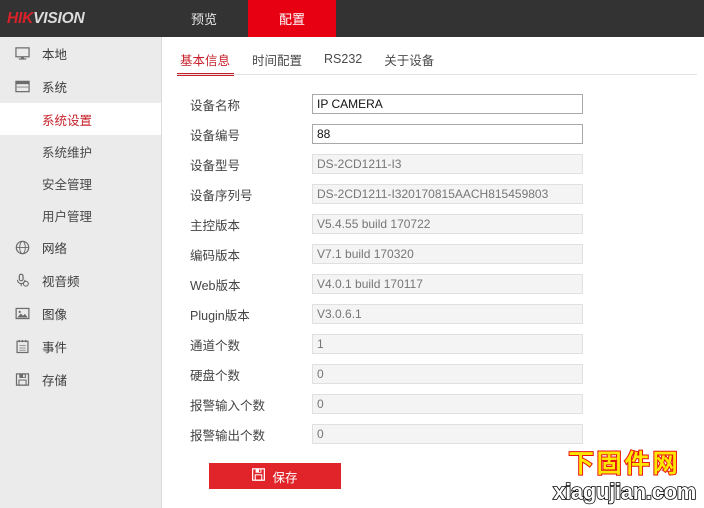 This screenshot has height=508, width=704. What do you see at coordinates (447, 164) in the screenshot?
I see `device-model-input` at bounding box center [447, 164].